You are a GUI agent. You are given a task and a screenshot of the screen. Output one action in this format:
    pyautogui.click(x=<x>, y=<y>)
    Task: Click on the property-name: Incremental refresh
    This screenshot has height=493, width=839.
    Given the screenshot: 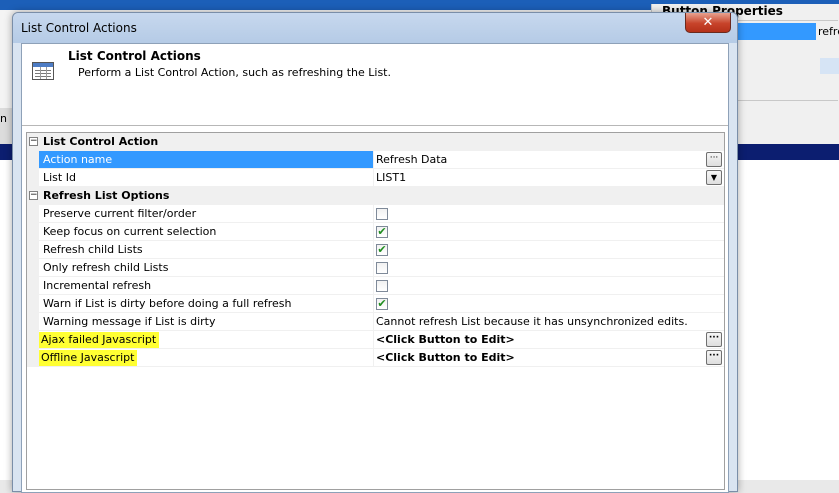 What is the action you would take?
    pyautogui.click(x=206, y=286)
    